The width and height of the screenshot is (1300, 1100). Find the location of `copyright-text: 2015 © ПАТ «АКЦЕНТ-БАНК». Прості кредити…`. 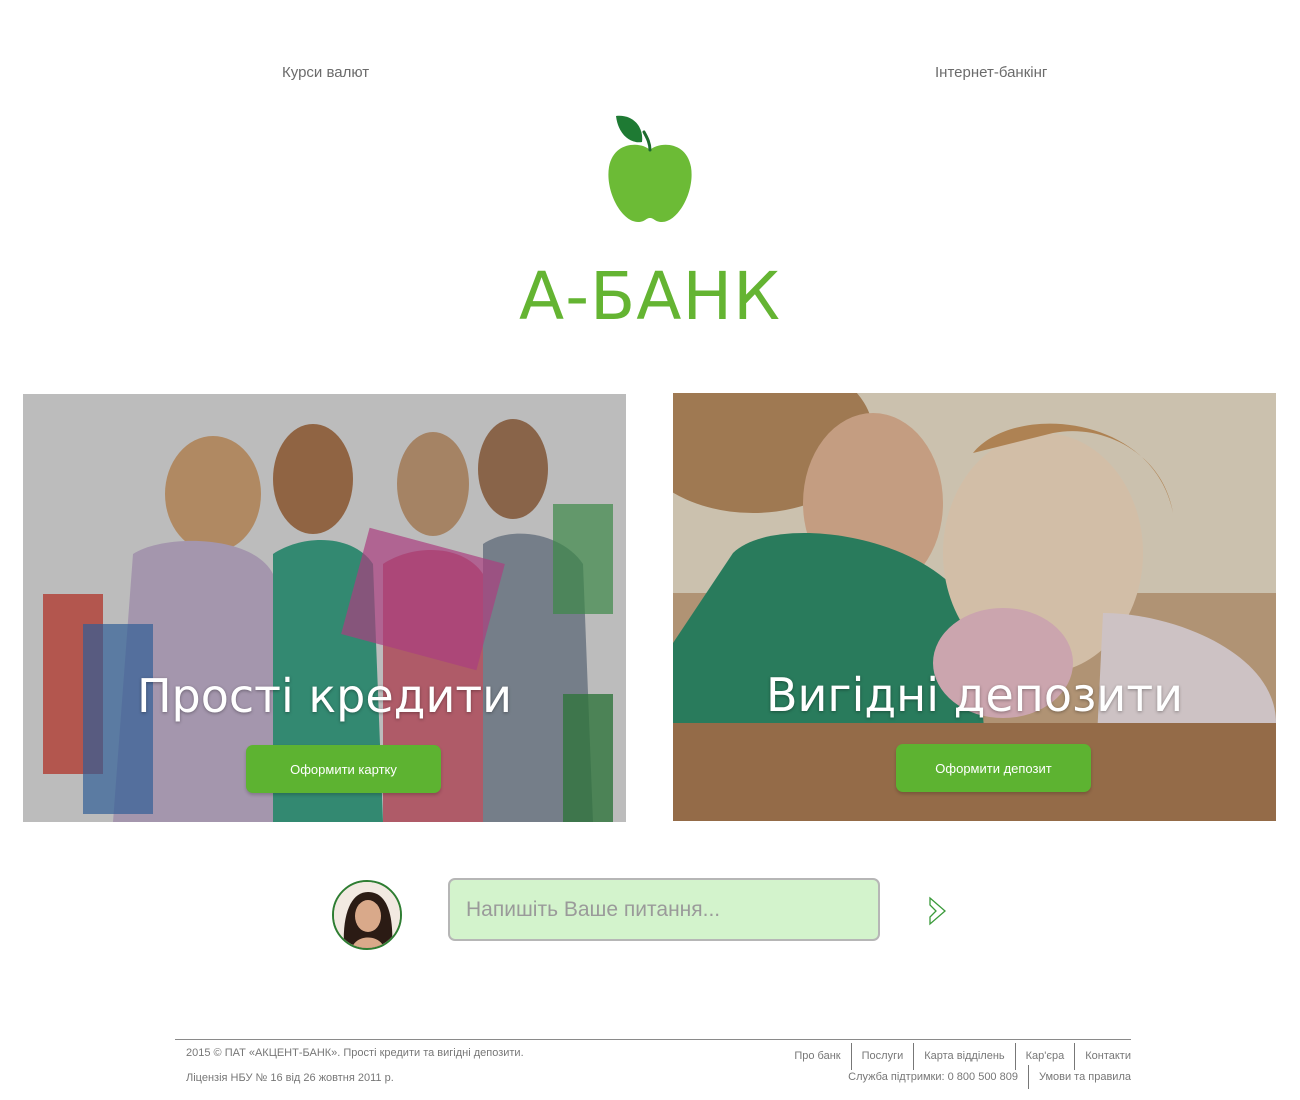

copyright-text: 2015 © ПАТ «АКЦЕНТ-БАНК». Прості кредити… is located at coordinates (355, 1053).